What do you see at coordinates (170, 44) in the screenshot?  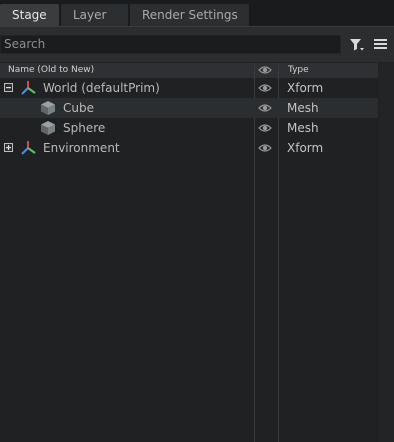 I see `search-input: Search` at bounding box center [170, 44].